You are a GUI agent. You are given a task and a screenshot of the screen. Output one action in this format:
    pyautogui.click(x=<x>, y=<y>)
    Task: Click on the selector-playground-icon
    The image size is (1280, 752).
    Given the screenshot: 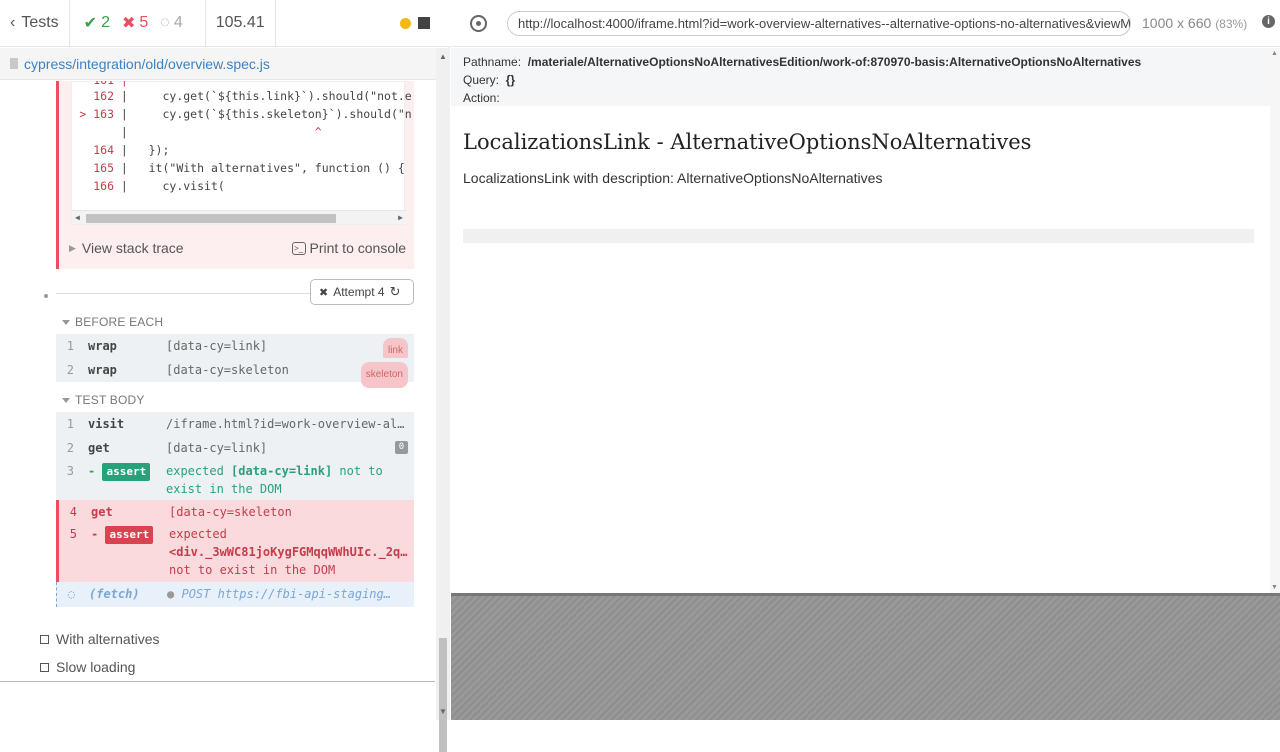 What is the action you would take?
    pyautogui.click(x=478, y=23)
    